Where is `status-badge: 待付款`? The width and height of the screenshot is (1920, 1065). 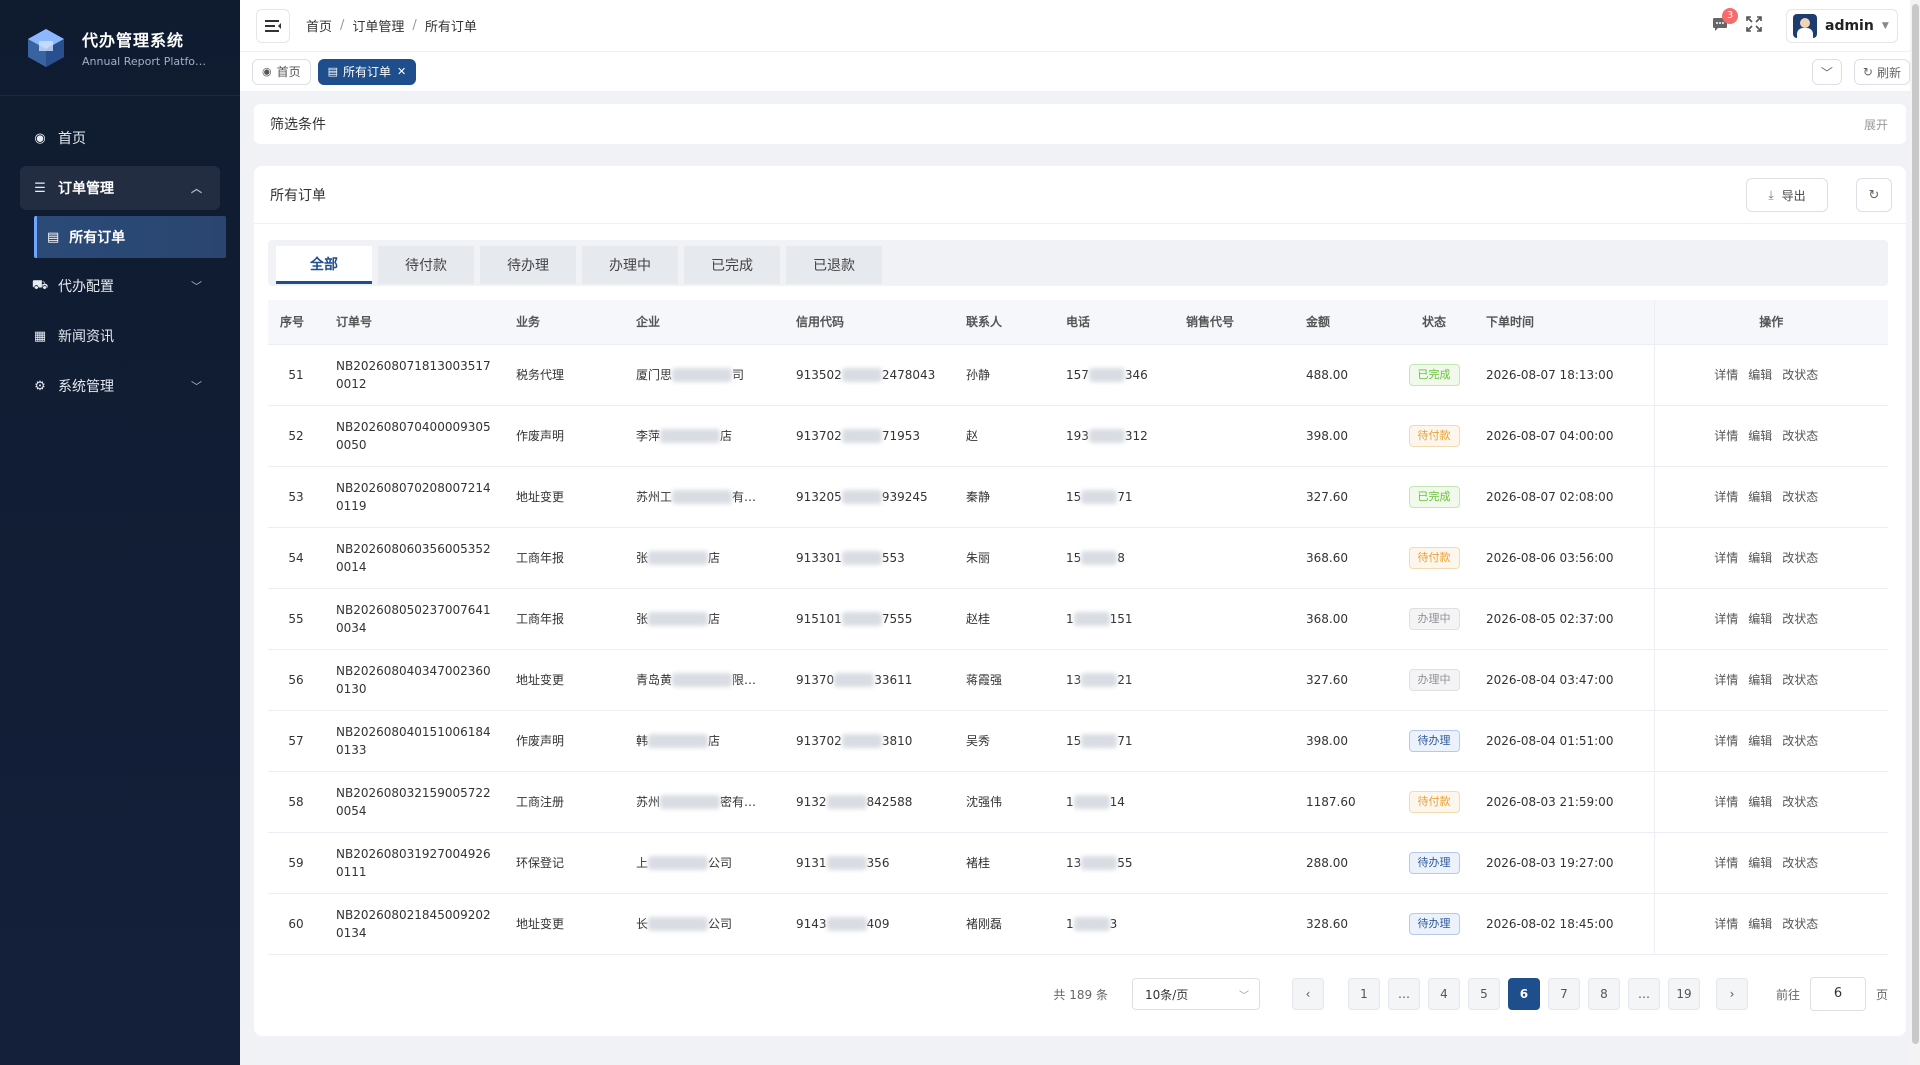 status-badge: 待付款 is located at coordinates (1434, 557).